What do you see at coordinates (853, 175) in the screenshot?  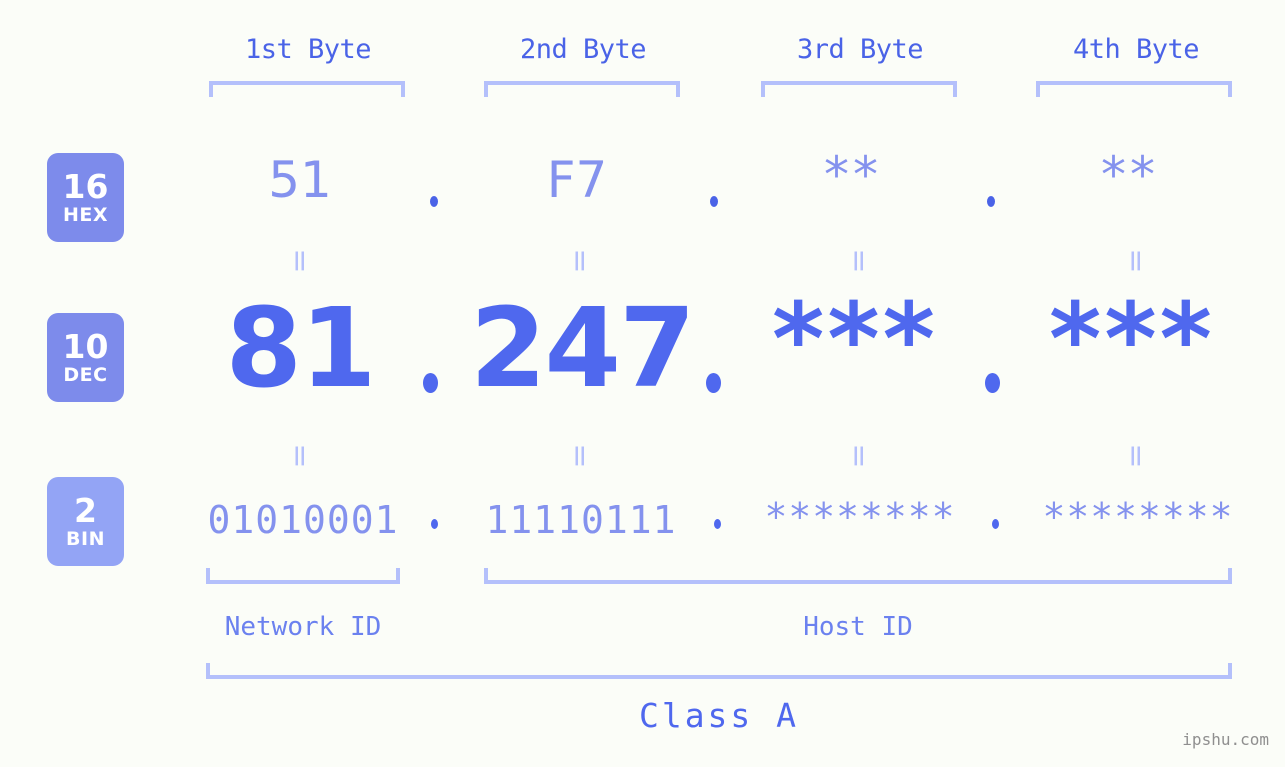 I see `hex-byte-3: **` at bounding box center [853, 175].